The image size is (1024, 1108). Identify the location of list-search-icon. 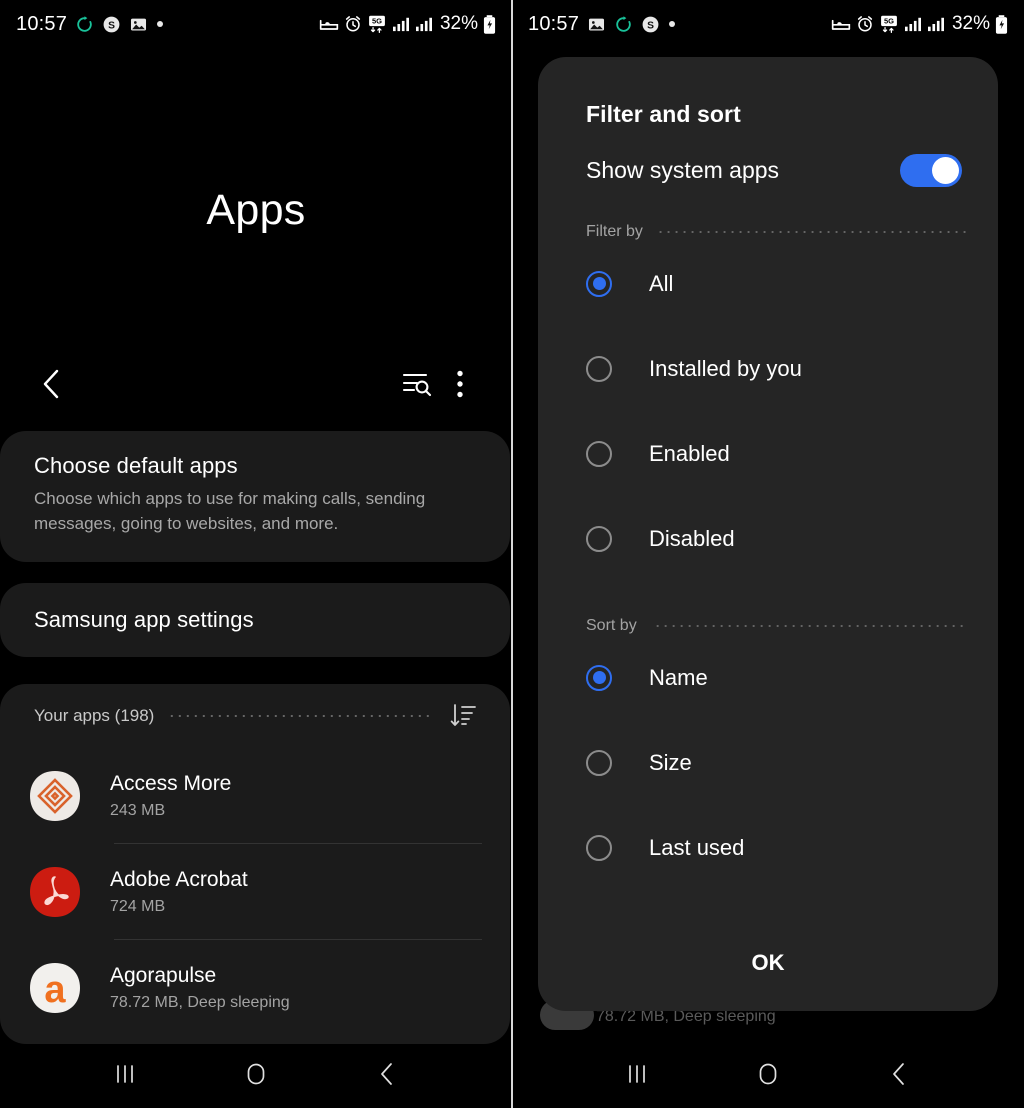
(416, 384).